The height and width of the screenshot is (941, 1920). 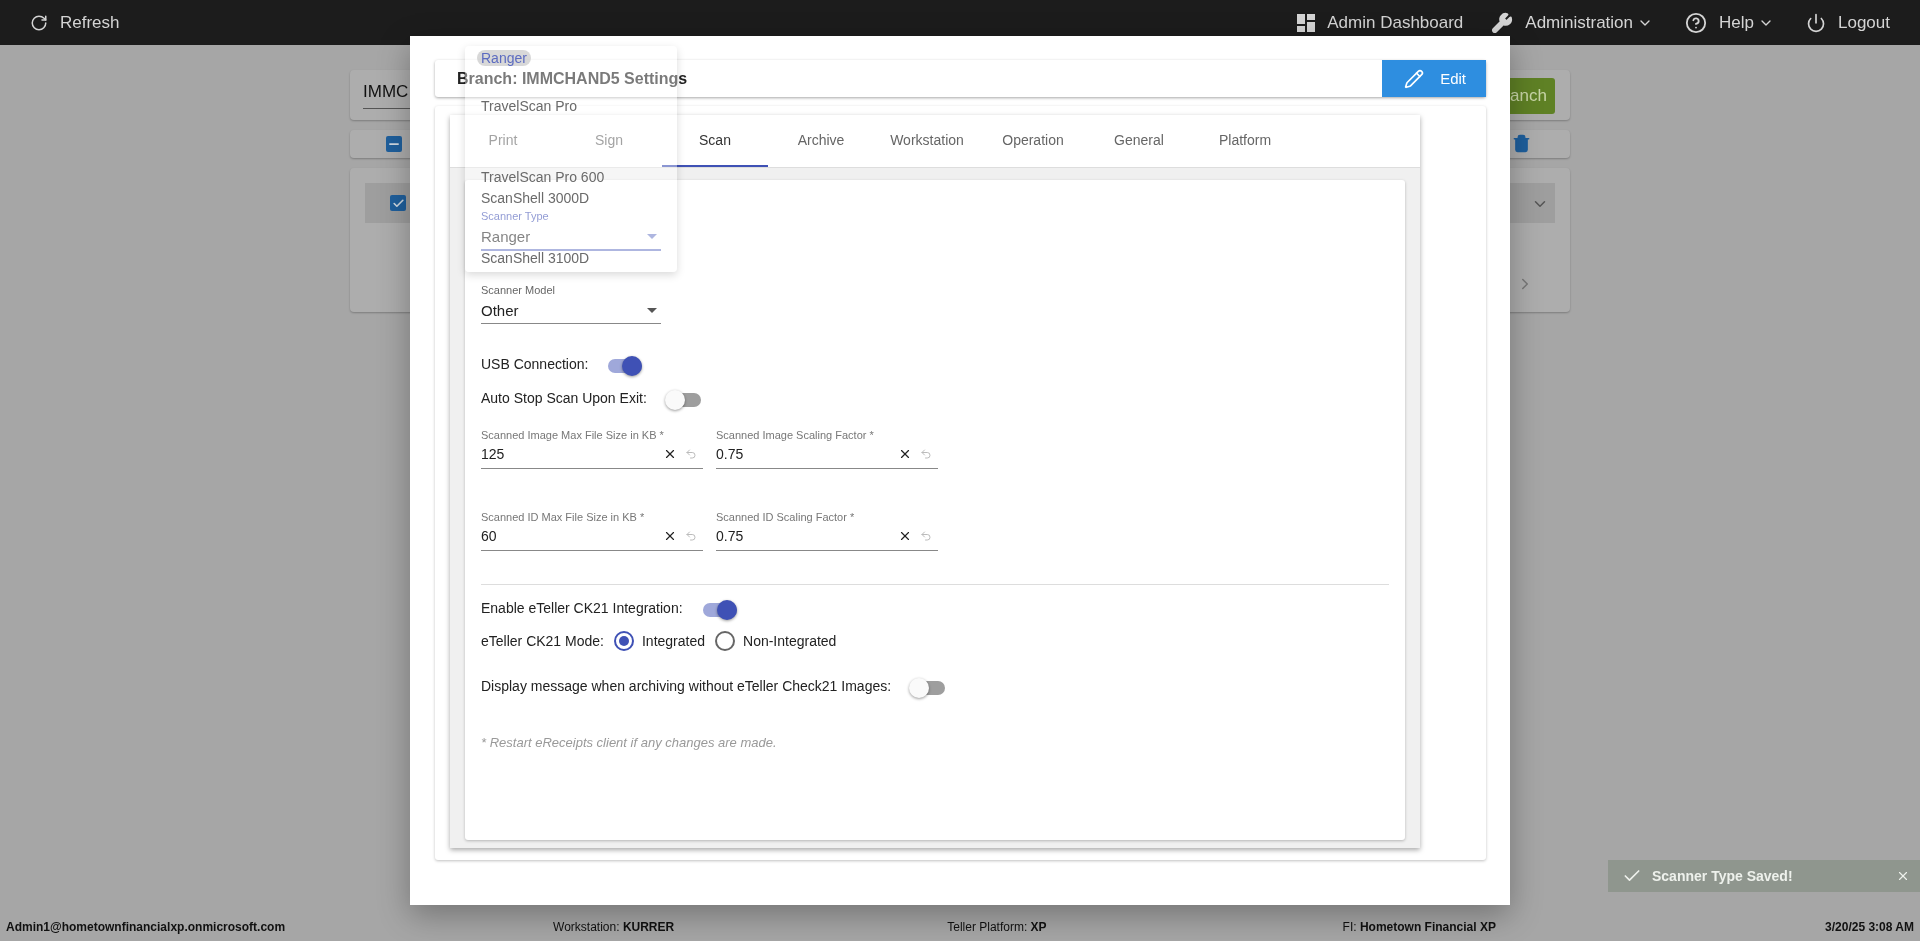 What do you see at coordinates (997, 927) in the screenshot?
I see `status-item: Teller Platform: XP` at bounding box center [997, 927].